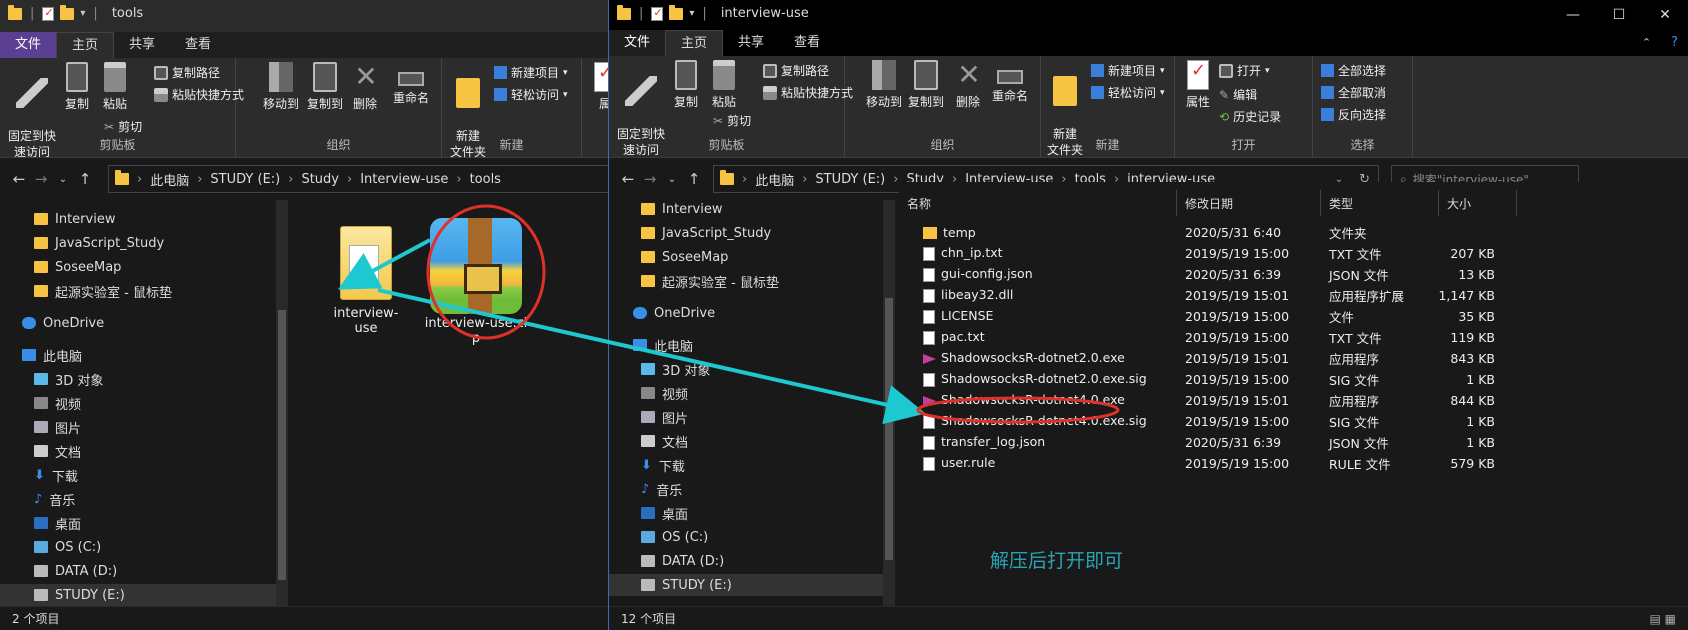 The width and height of the screenshot is (1688, 630). What do you see at coordinates (1215, 316) in the screenshot?
I see `table-row: LICENSE 2019/5/19 15:00 文件 35 KB` at bounding box center [1215, 316].